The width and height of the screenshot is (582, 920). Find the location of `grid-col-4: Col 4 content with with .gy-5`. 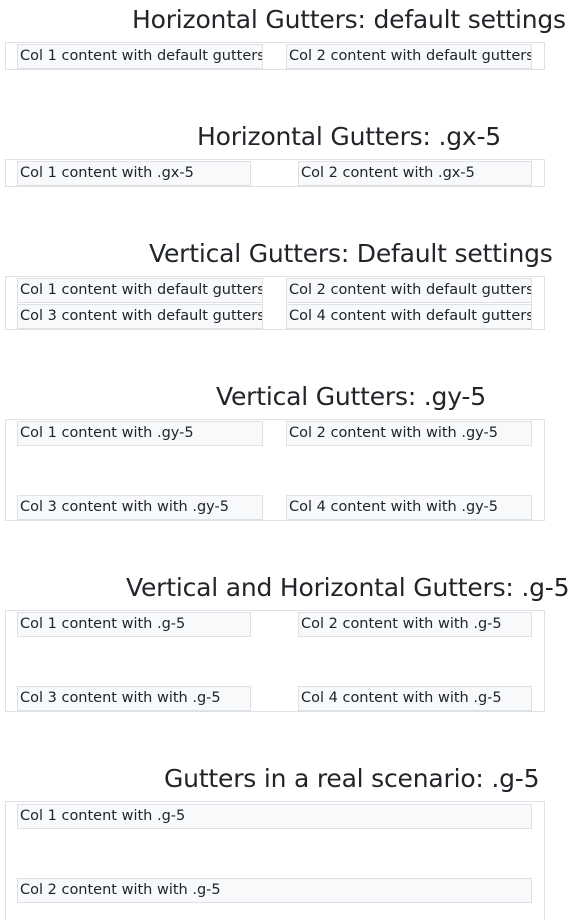

grid-col-4: Col 4 content with with .gy-5 is located at coordinates (409, 507).